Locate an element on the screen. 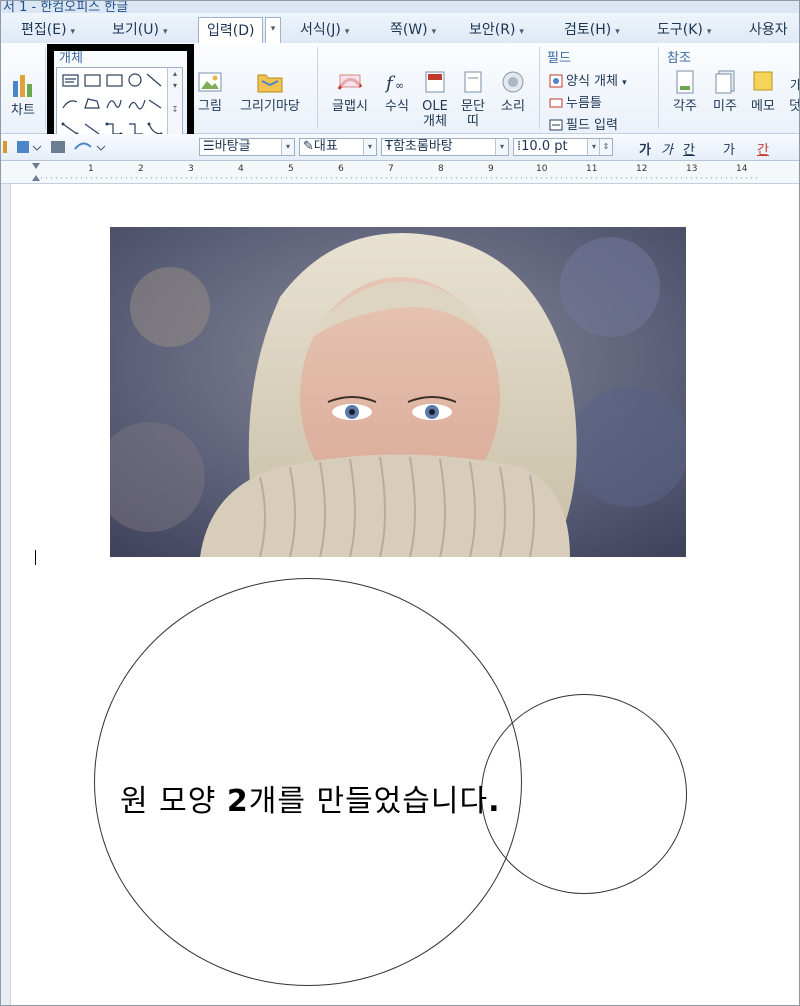 Image resolution: width=800 pixels, height=1006 pixels. footnote-button: 각주 is located at coordinates (685, 91).